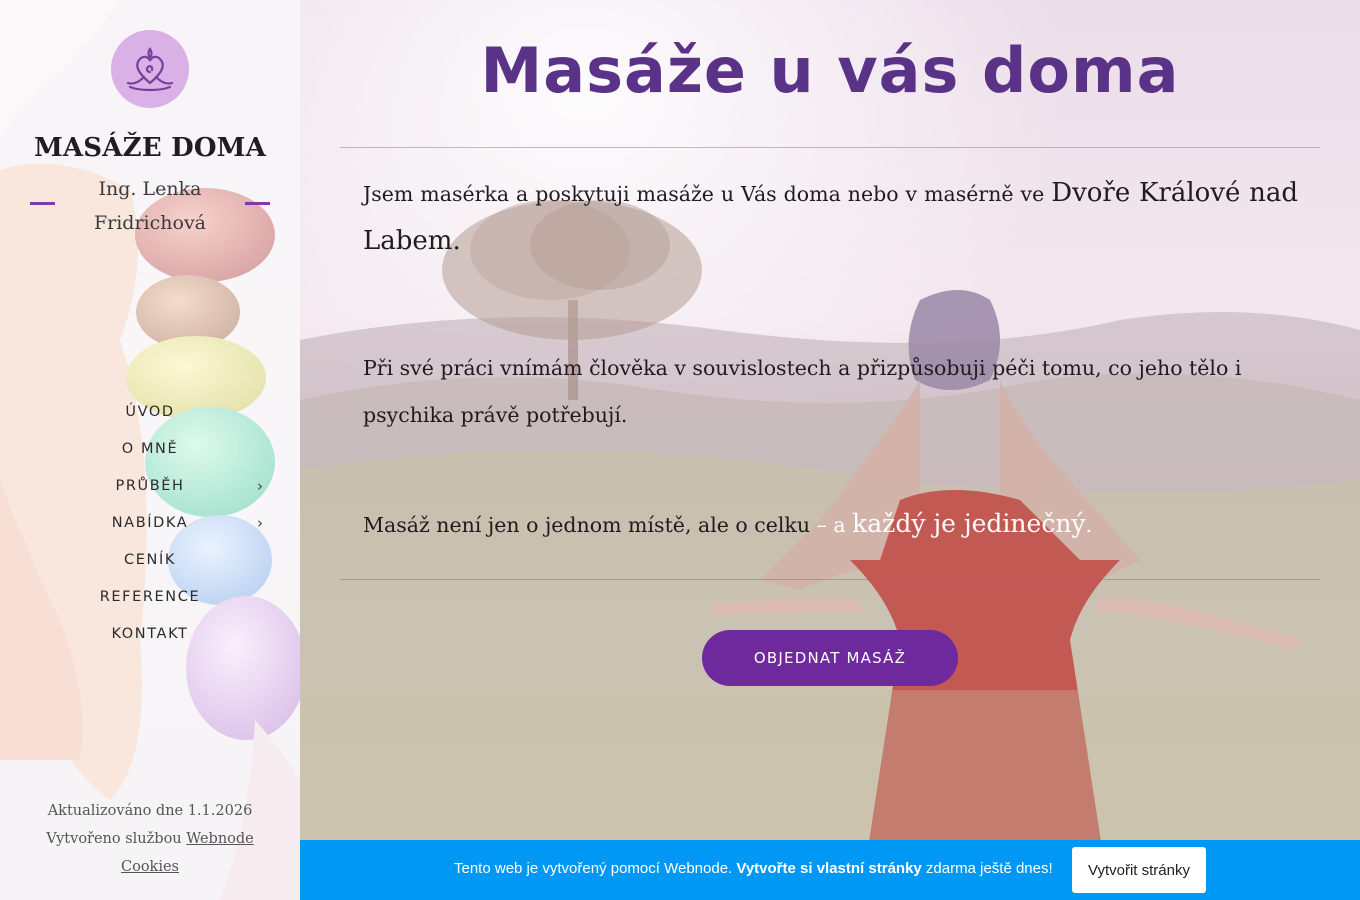  I want to click on subtitle-line-2: Fridrichová, so click(150, 223).